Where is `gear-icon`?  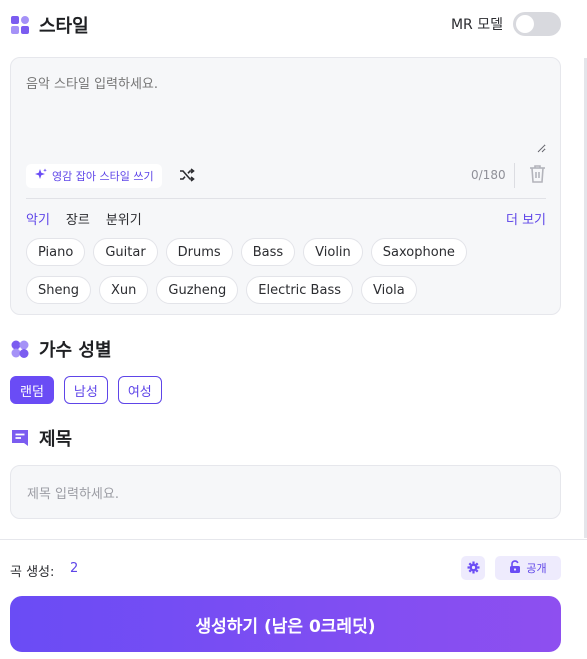 gear-icon is located at coordinates (473, 568).